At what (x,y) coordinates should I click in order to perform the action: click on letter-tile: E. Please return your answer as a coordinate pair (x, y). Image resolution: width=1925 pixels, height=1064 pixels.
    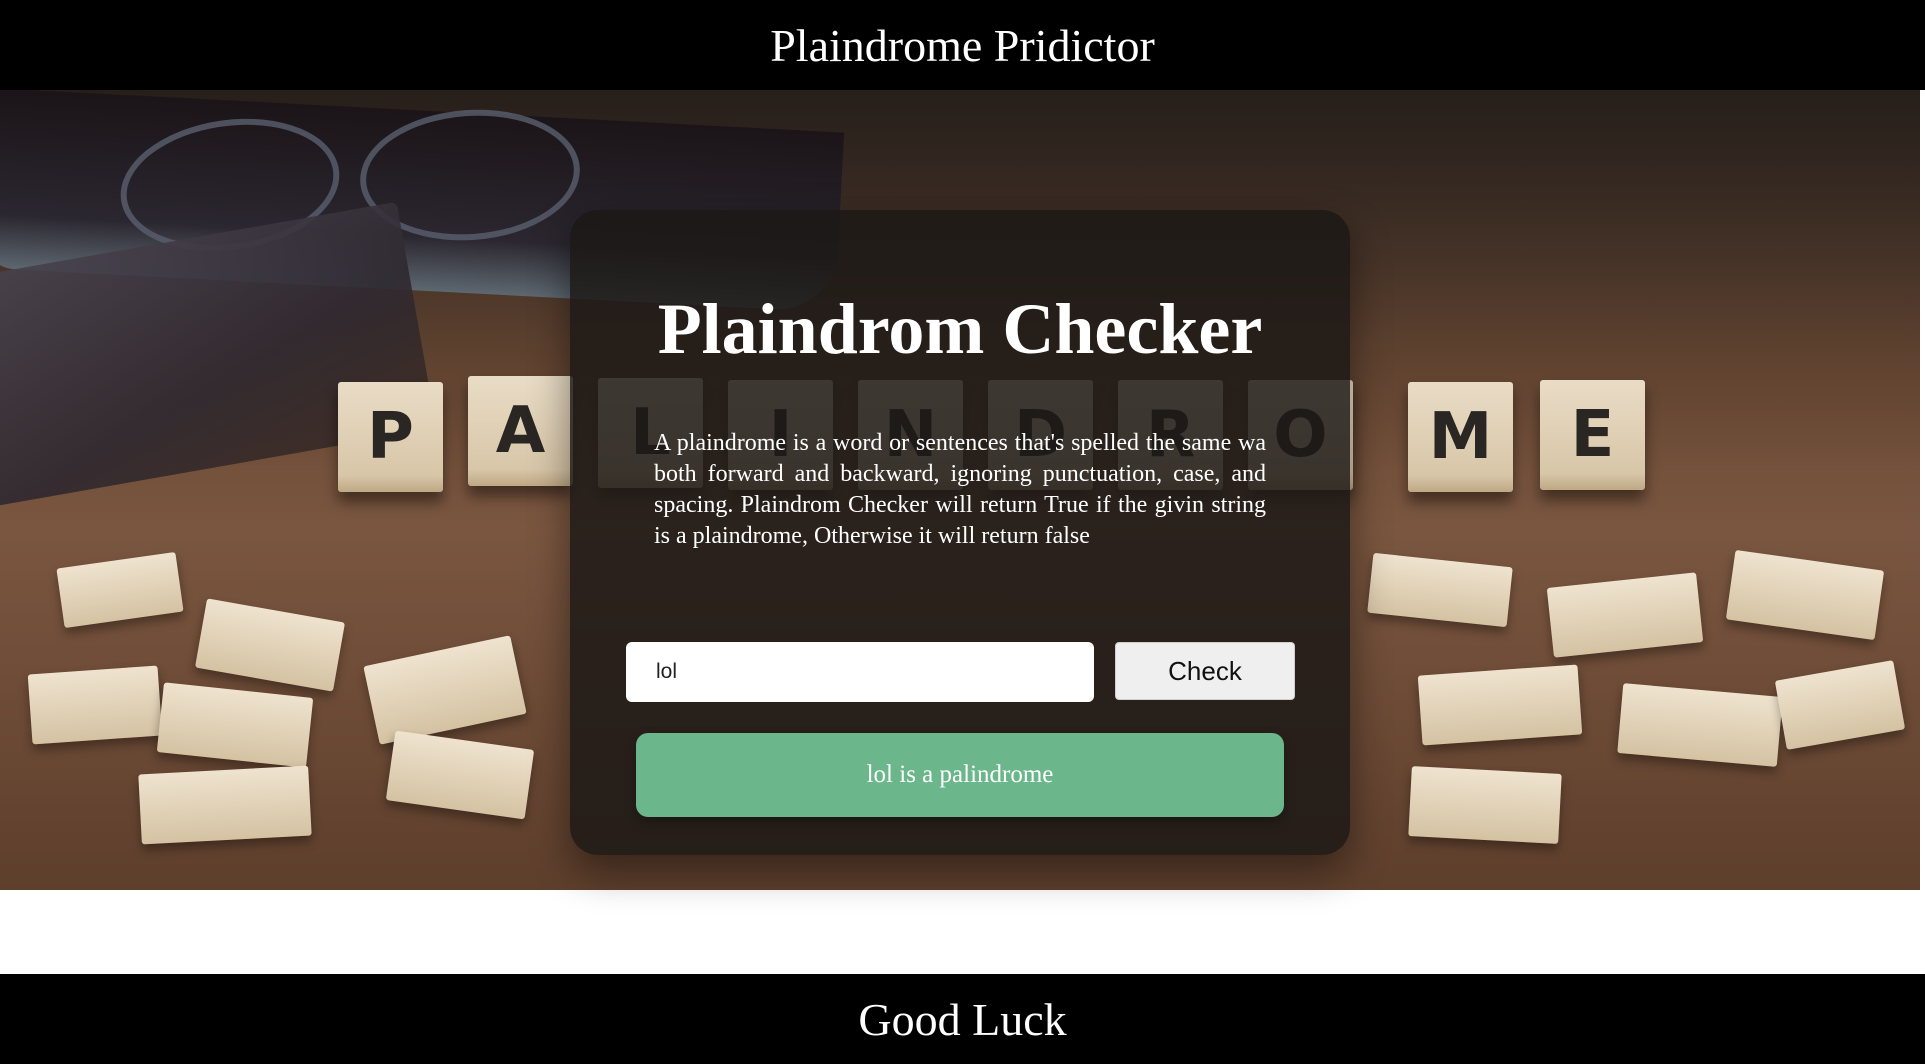
    Looking at the image, I should click on (1592, 435).